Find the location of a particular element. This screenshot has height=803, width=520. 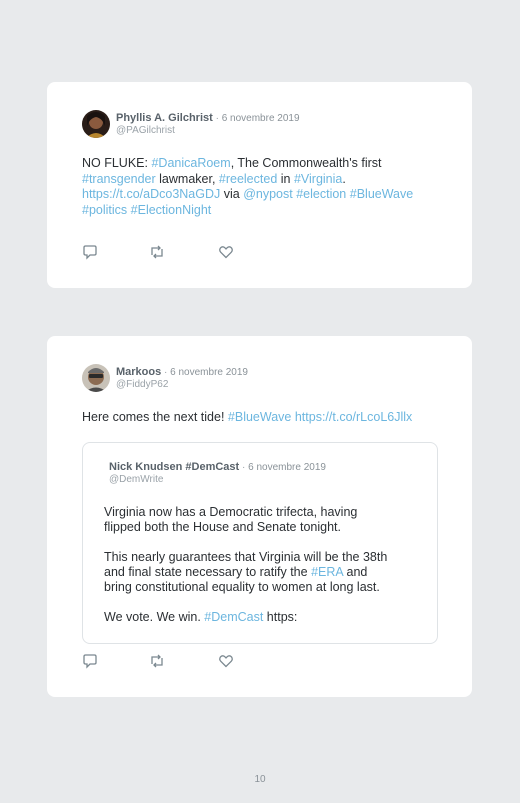

page-number: 10 is located at coordinates (260, 779).